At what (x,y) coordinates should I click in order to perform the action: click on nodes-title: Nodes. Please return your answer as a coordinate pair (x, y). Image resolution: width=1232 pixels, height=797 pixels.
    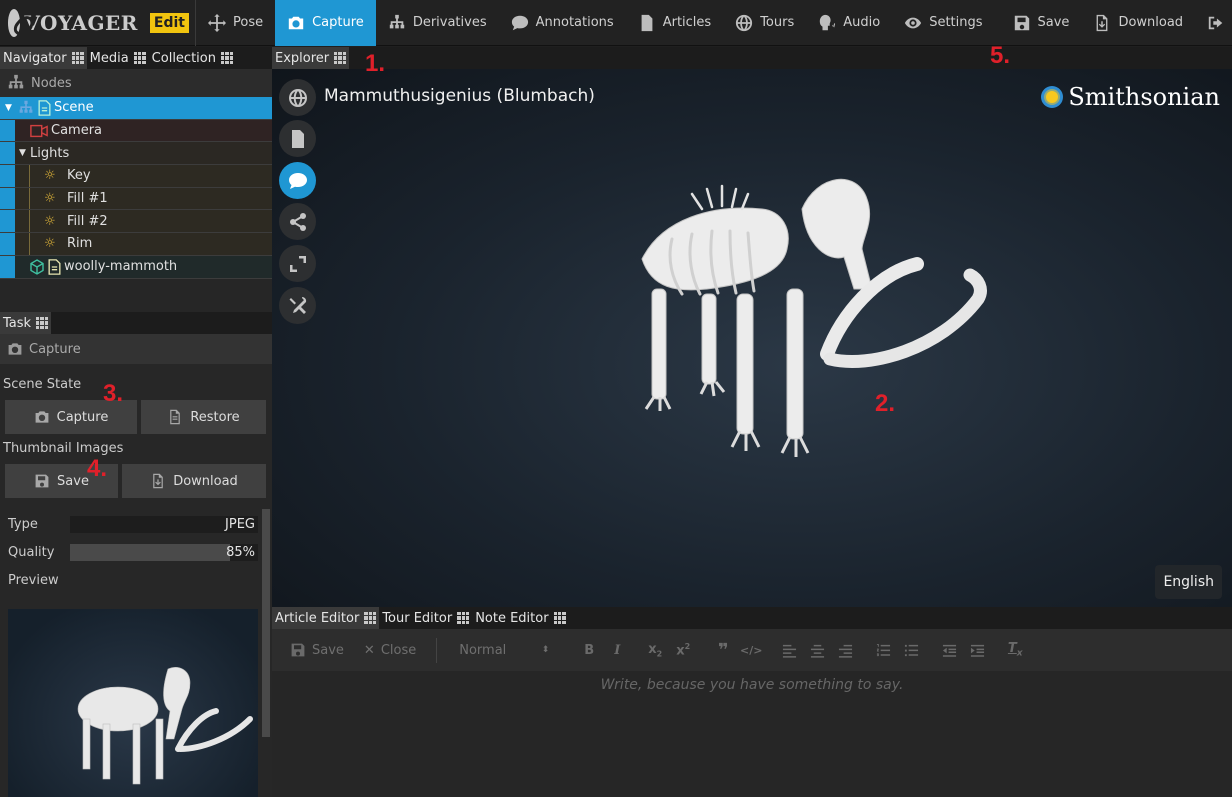
    Looking at the image, I should click on (51, 83).